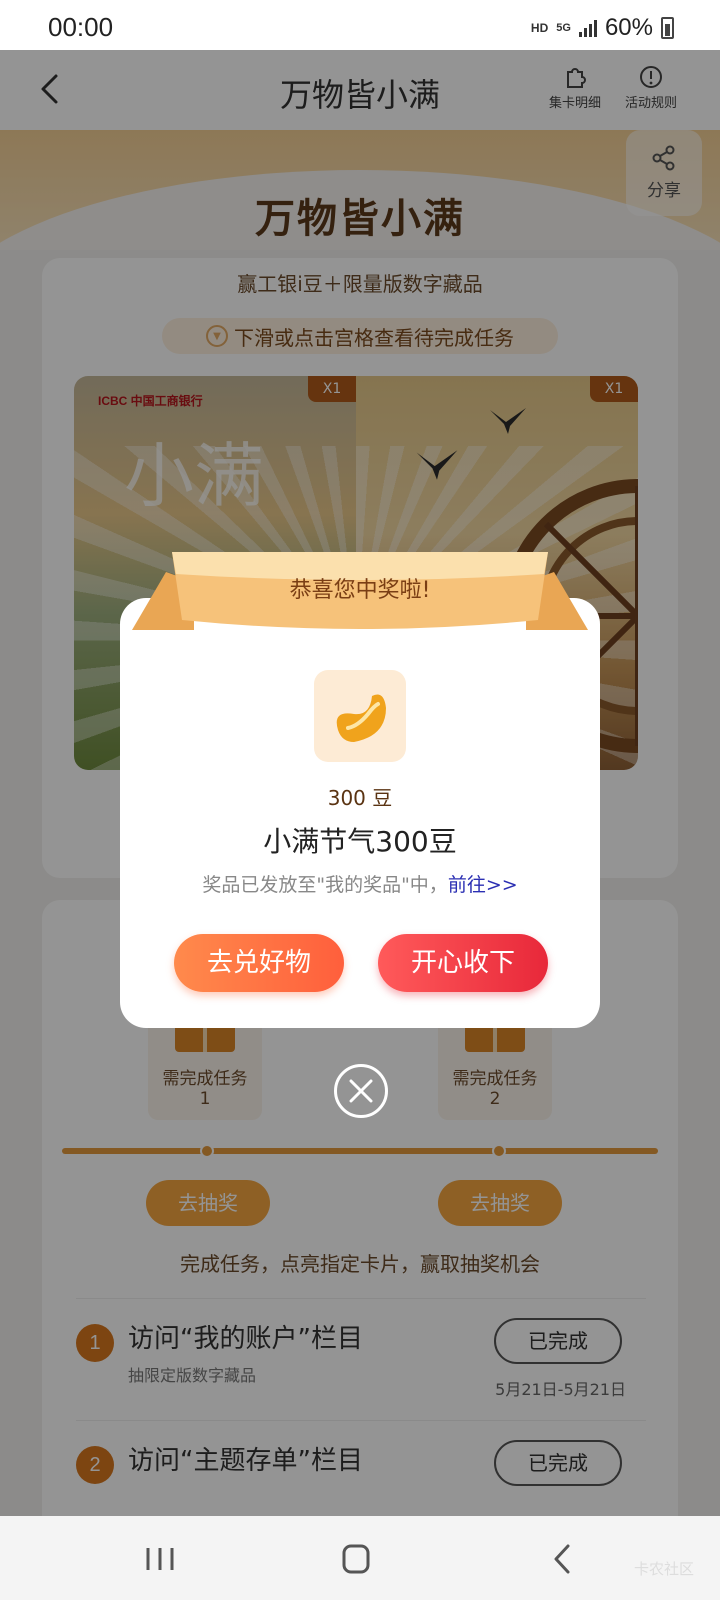 The image size is (720, 1600). I want to click on prize-name: 小满节气300豆, so click(360, 841).